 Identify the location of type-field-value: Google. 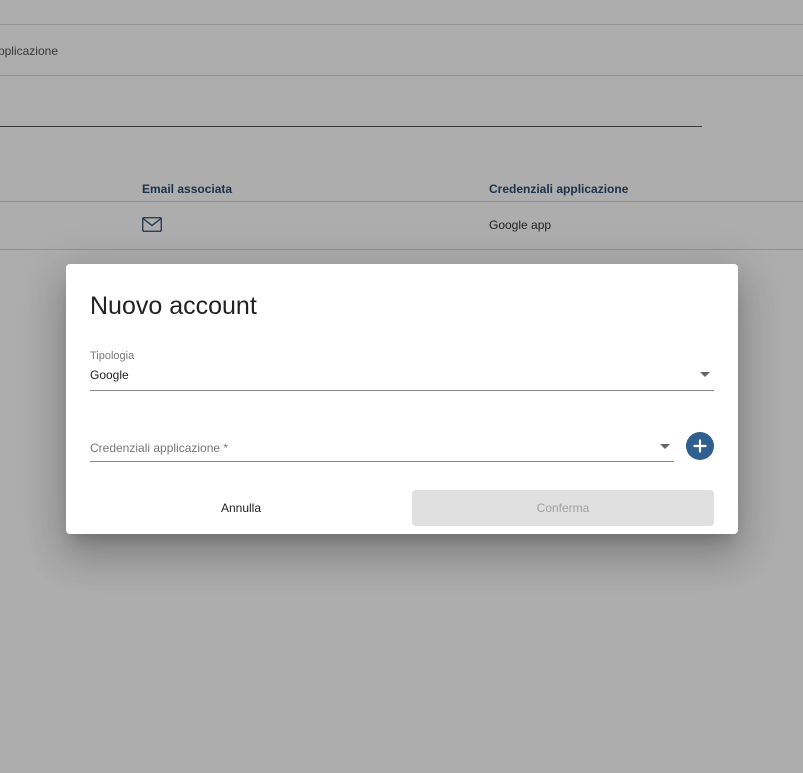
(109, 375).